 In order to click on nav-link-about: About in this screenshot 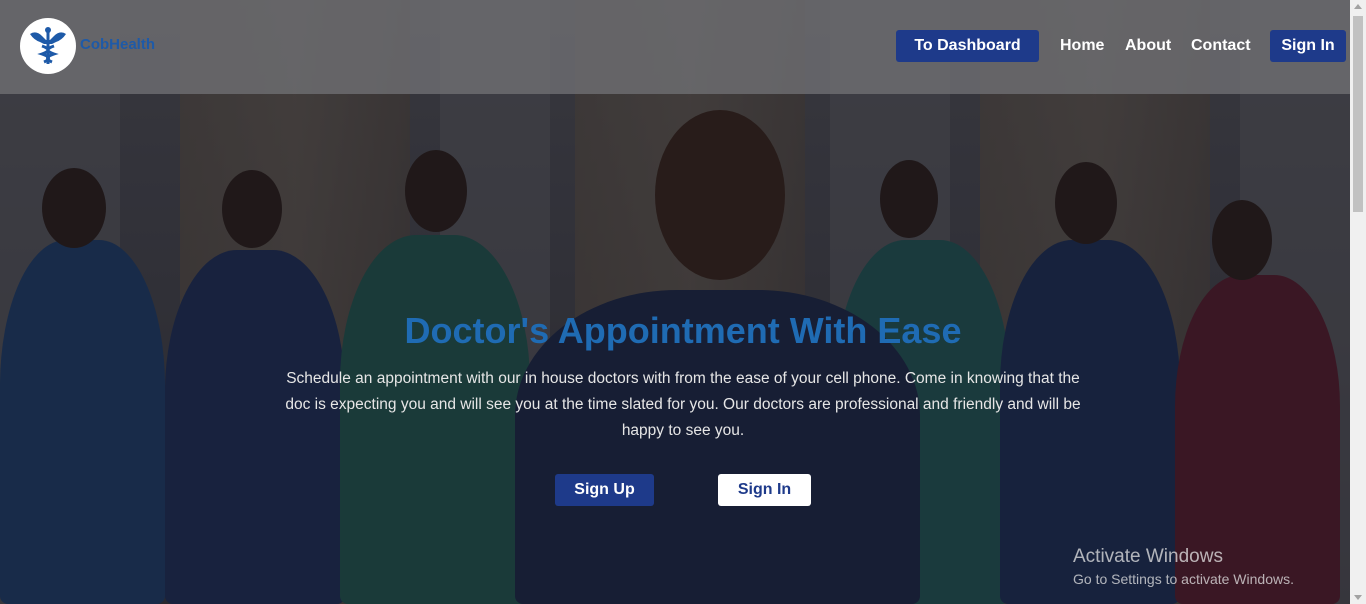, I will do `click(1148, 46)`.